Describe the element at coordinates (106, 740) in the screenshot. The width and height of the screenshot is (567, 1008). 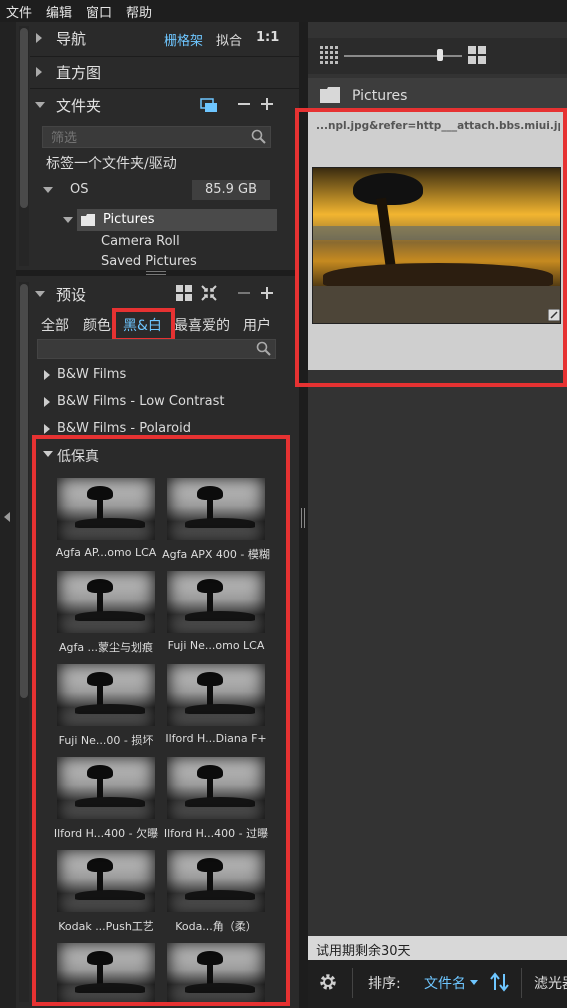
I see `preset-thumbnail-label: Fuji Ne...00 - 损坏` at that location.